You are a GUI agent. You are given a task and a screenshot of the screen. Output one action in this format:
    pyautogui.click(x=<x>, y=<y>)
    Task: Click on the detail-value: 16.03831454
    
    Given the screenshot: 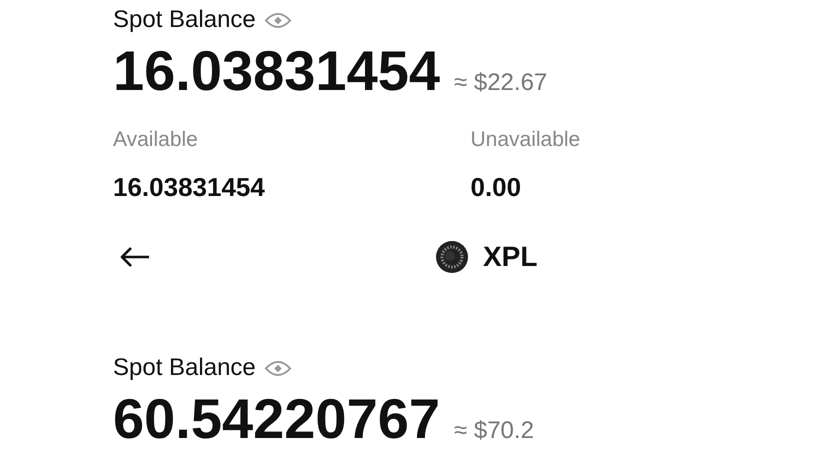 What is the action you would take?
    pyautogui.click(x=189, y=187)
    